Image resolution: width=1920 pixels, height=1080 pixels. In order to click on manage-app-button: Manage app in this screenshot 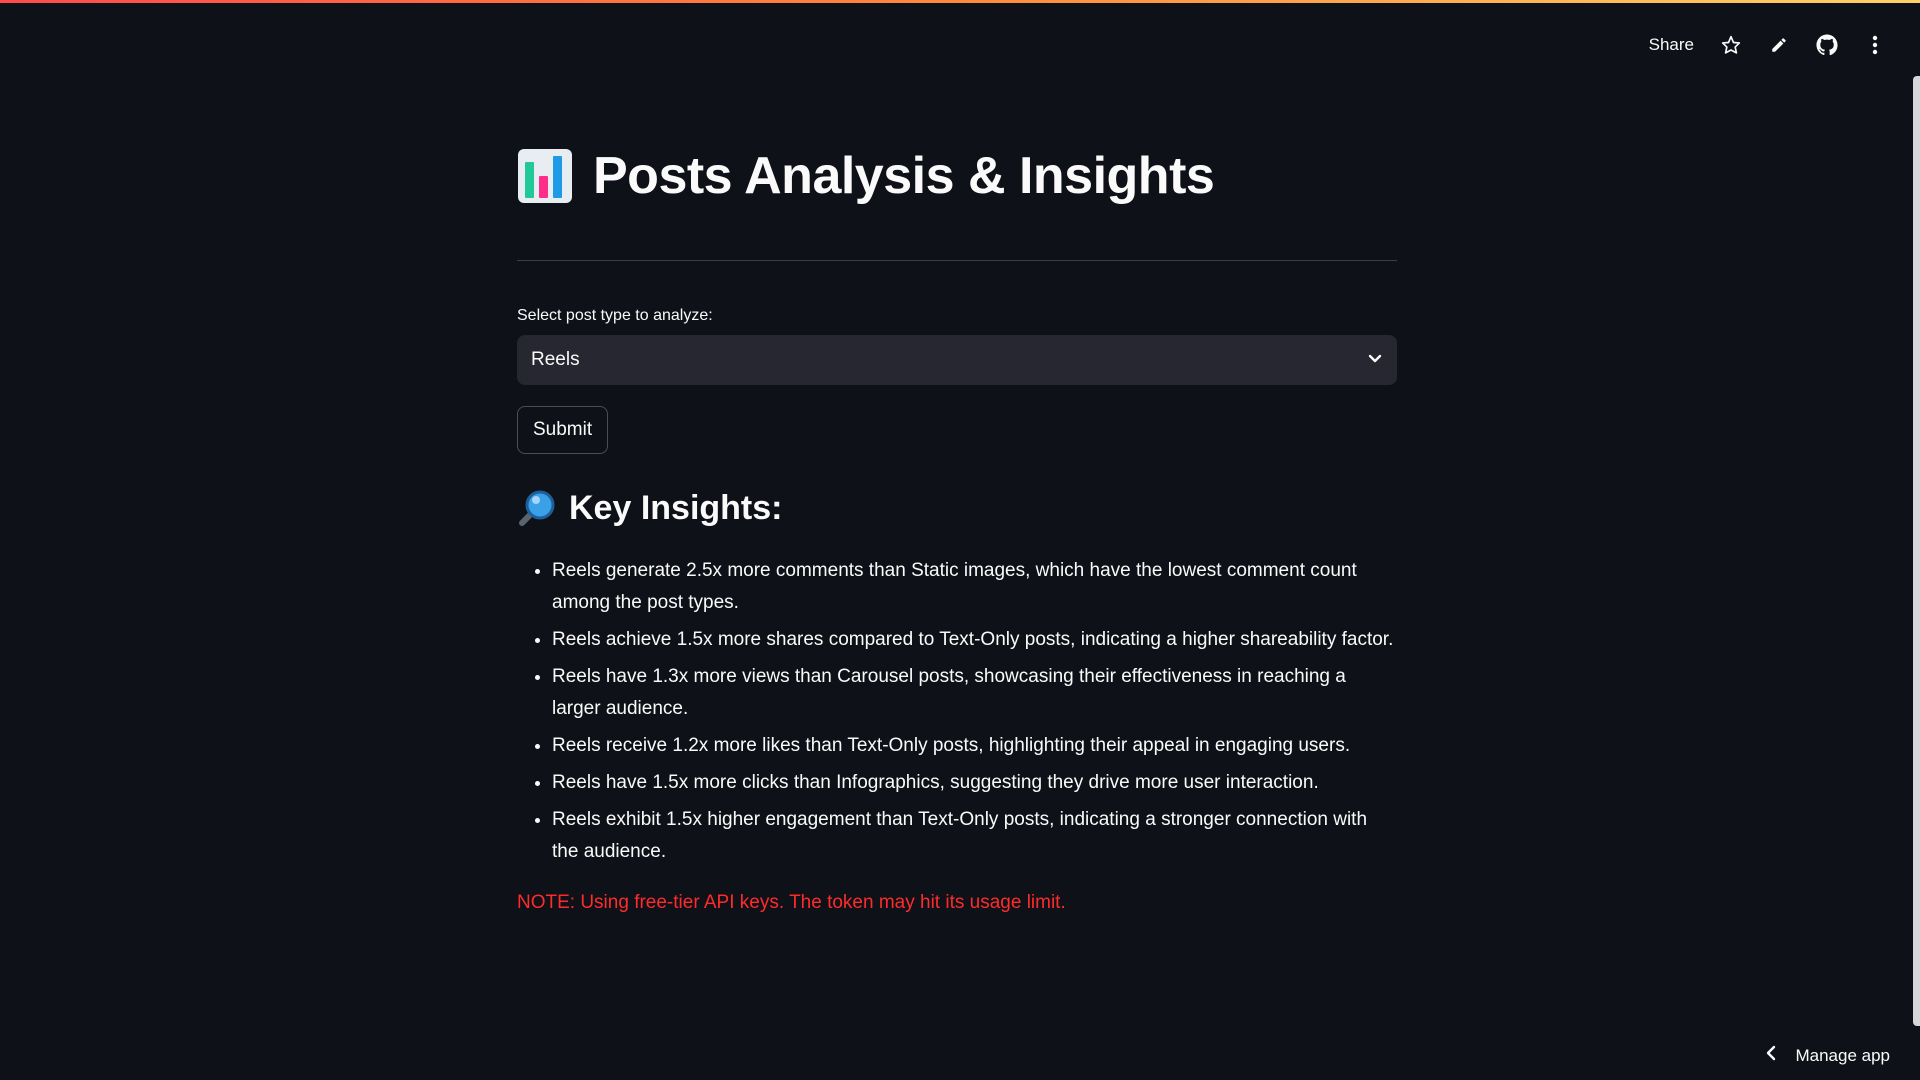, I will do `click(1827, 1055)`.